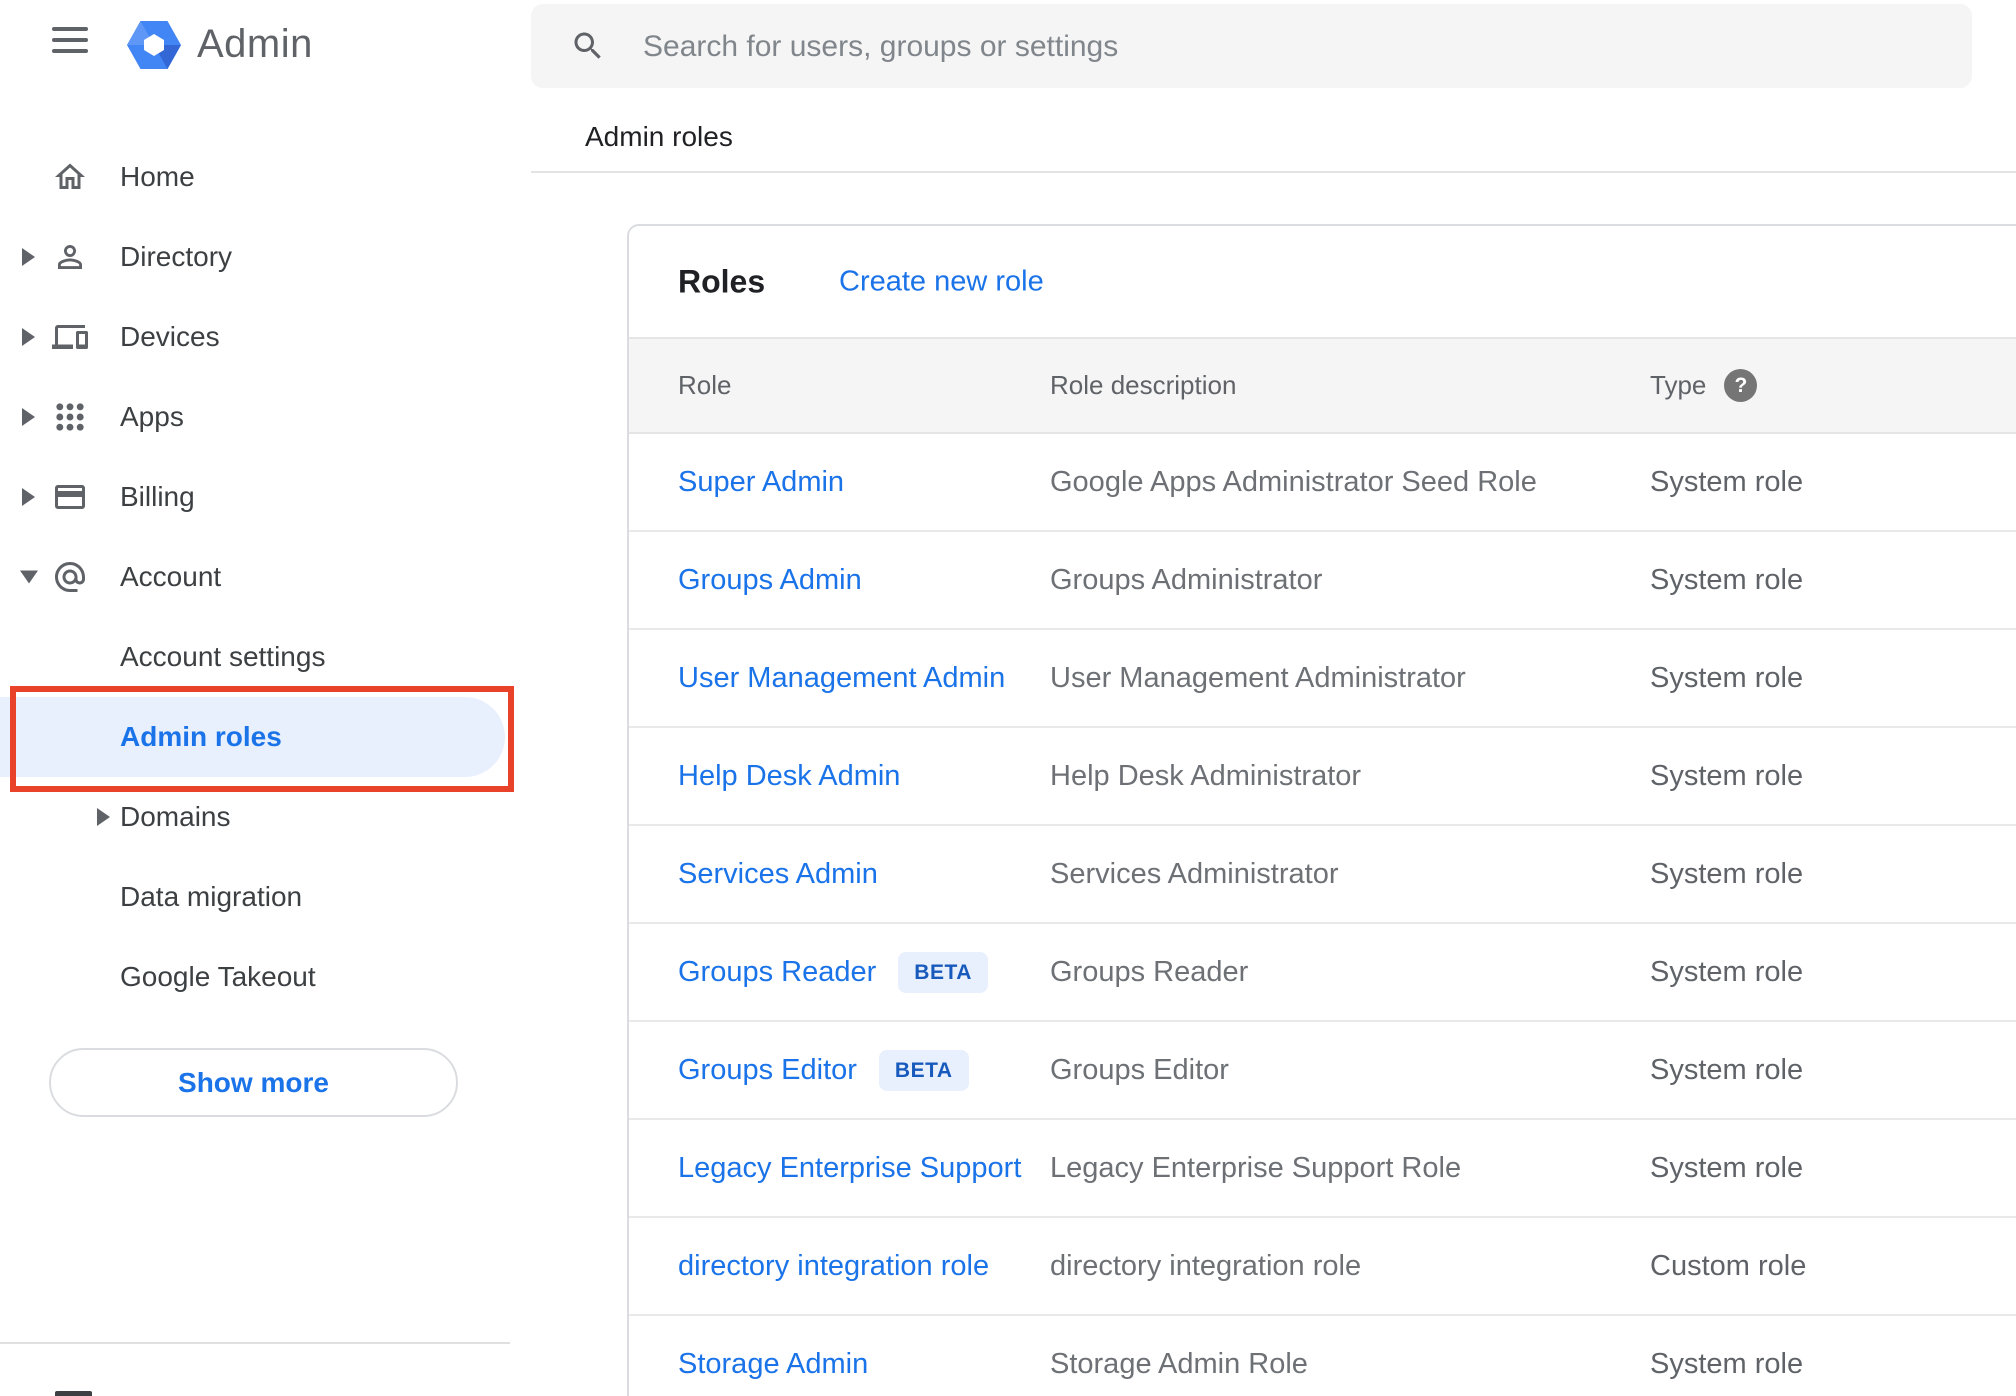 Image resolution: width=2016 pixels, height=1396 pixels. What do you see at coordinates (1179, 1363) in the screenshot?
I see `role-description: Storage Admin Role` at bounding box center [1179, 1363].